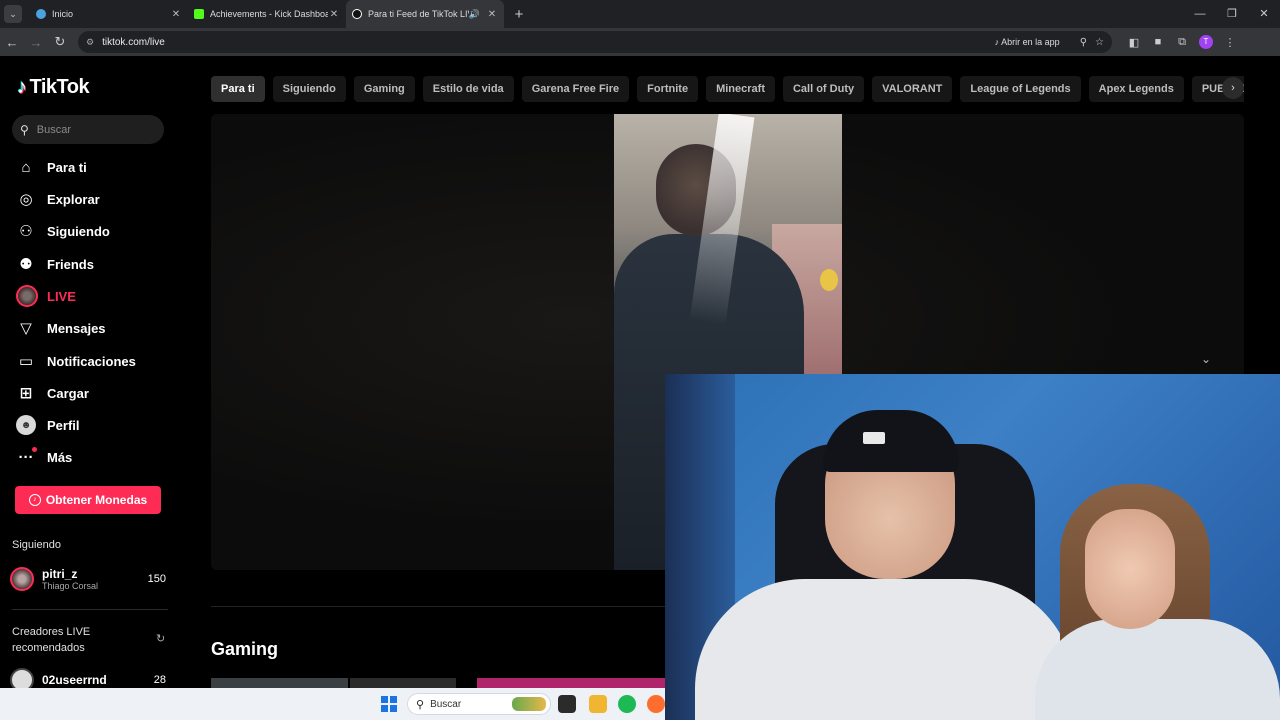 The width and height of the screenshot is (1280, 720). Describe the element at coordinates (52, 393) in the screenshot. I see `sidebar-item-cargar: ⊞ Cargar` at that location.